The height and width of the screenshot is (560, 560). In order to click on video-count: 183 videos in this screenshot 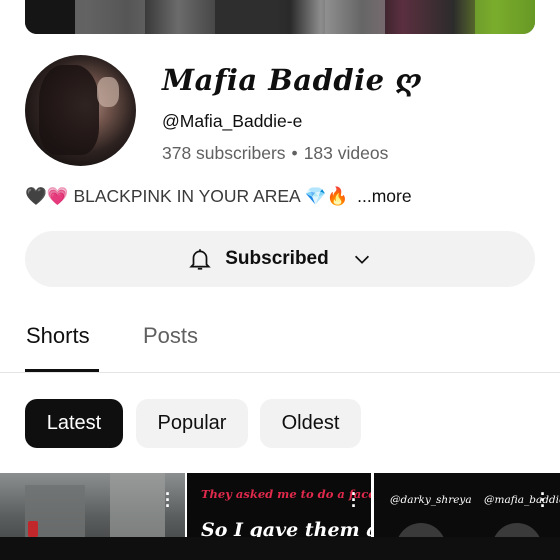, I will do `click(346, 153)`.